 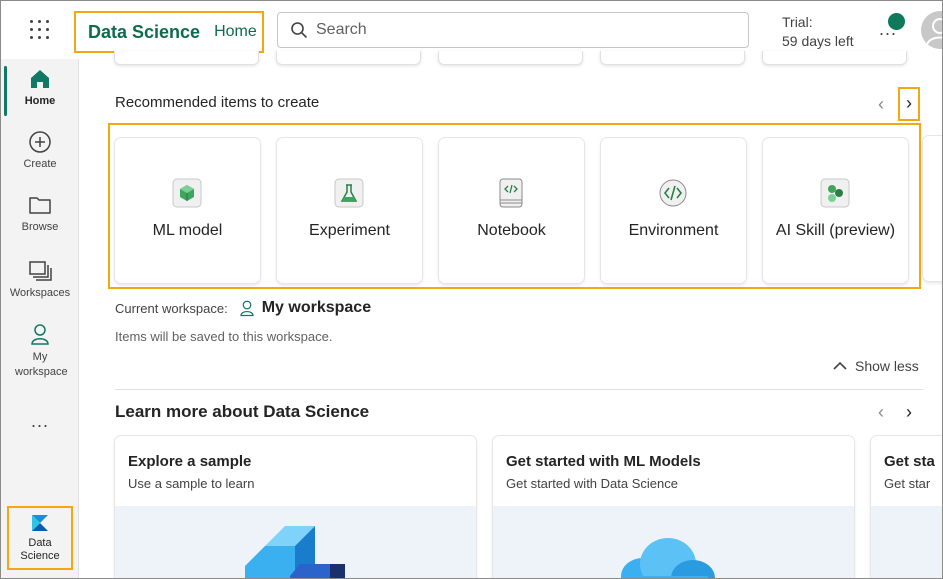 I want to click on person-icon, so click(x=40, y=334).